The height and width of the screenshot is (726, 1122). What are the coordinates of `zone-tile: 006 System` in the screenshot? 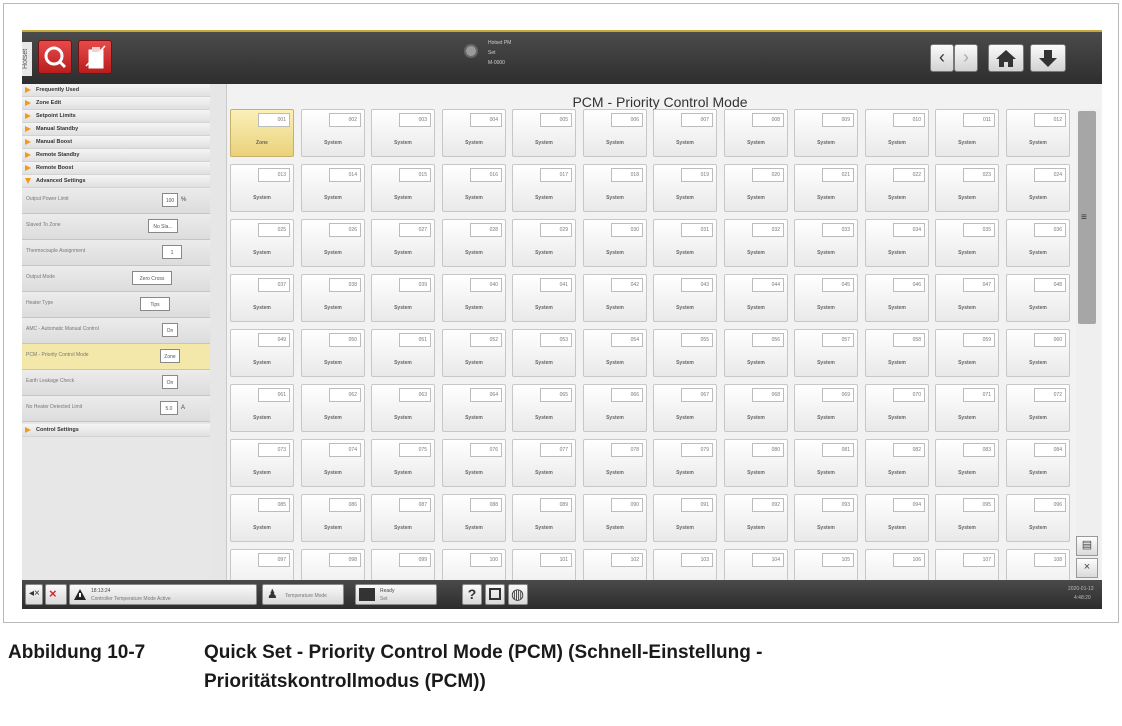 It's located at (615, 133).